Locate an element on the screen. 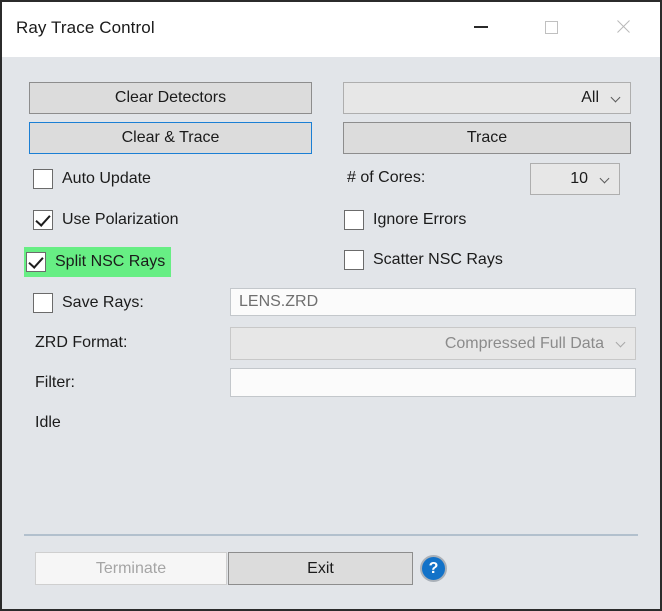 This screenshot has height=611, width=662. trace-button: Trace is located at coordinates (487, 138).